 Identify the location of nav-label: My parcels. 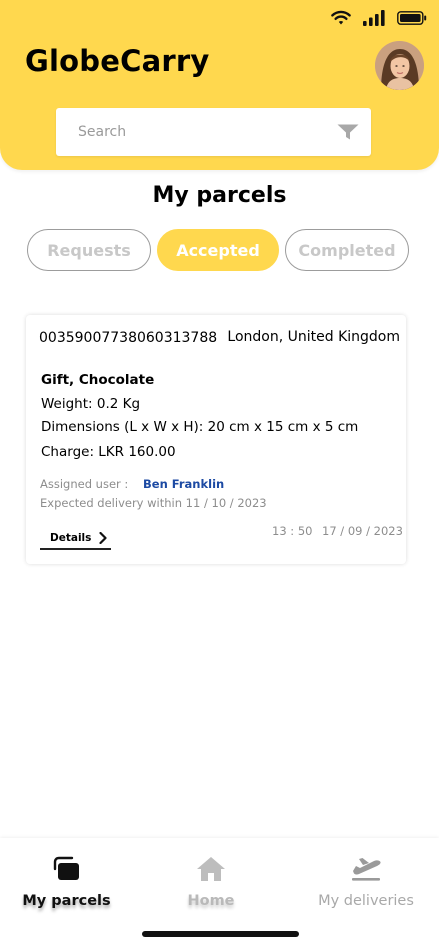
(66, 901).